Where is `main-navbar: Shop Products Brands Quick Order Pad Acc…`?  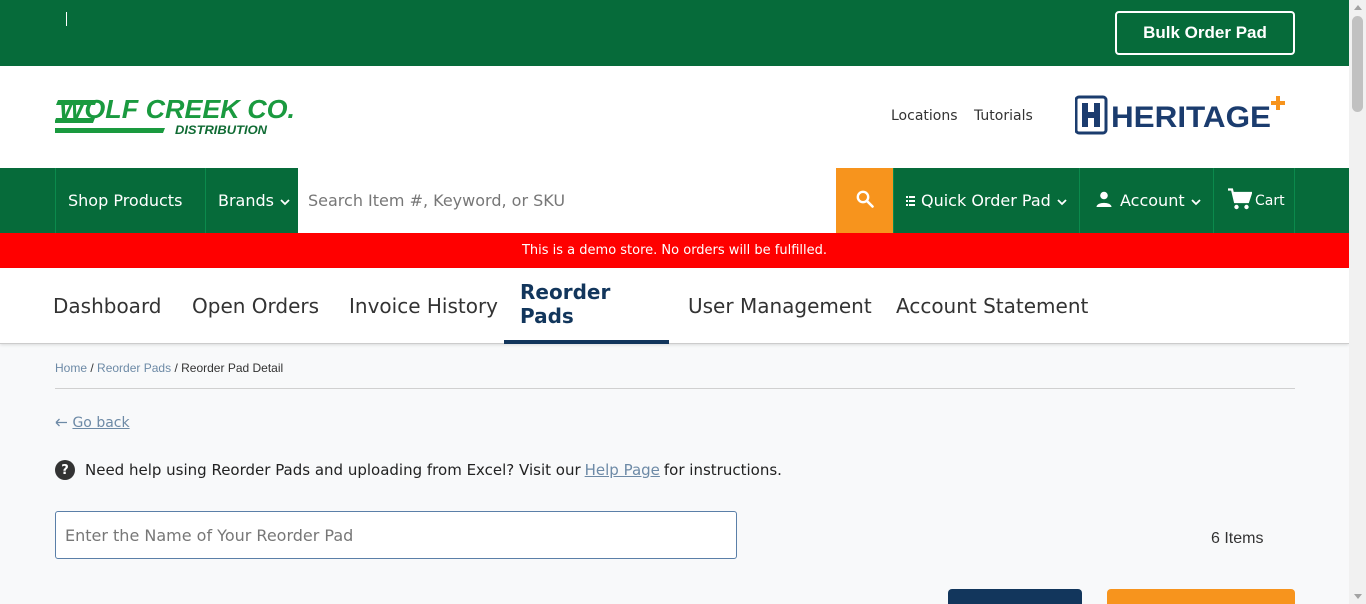
main-navbar: Shop Products Brands Quick Order Pad Acc… is located at coordinates (674, 200).